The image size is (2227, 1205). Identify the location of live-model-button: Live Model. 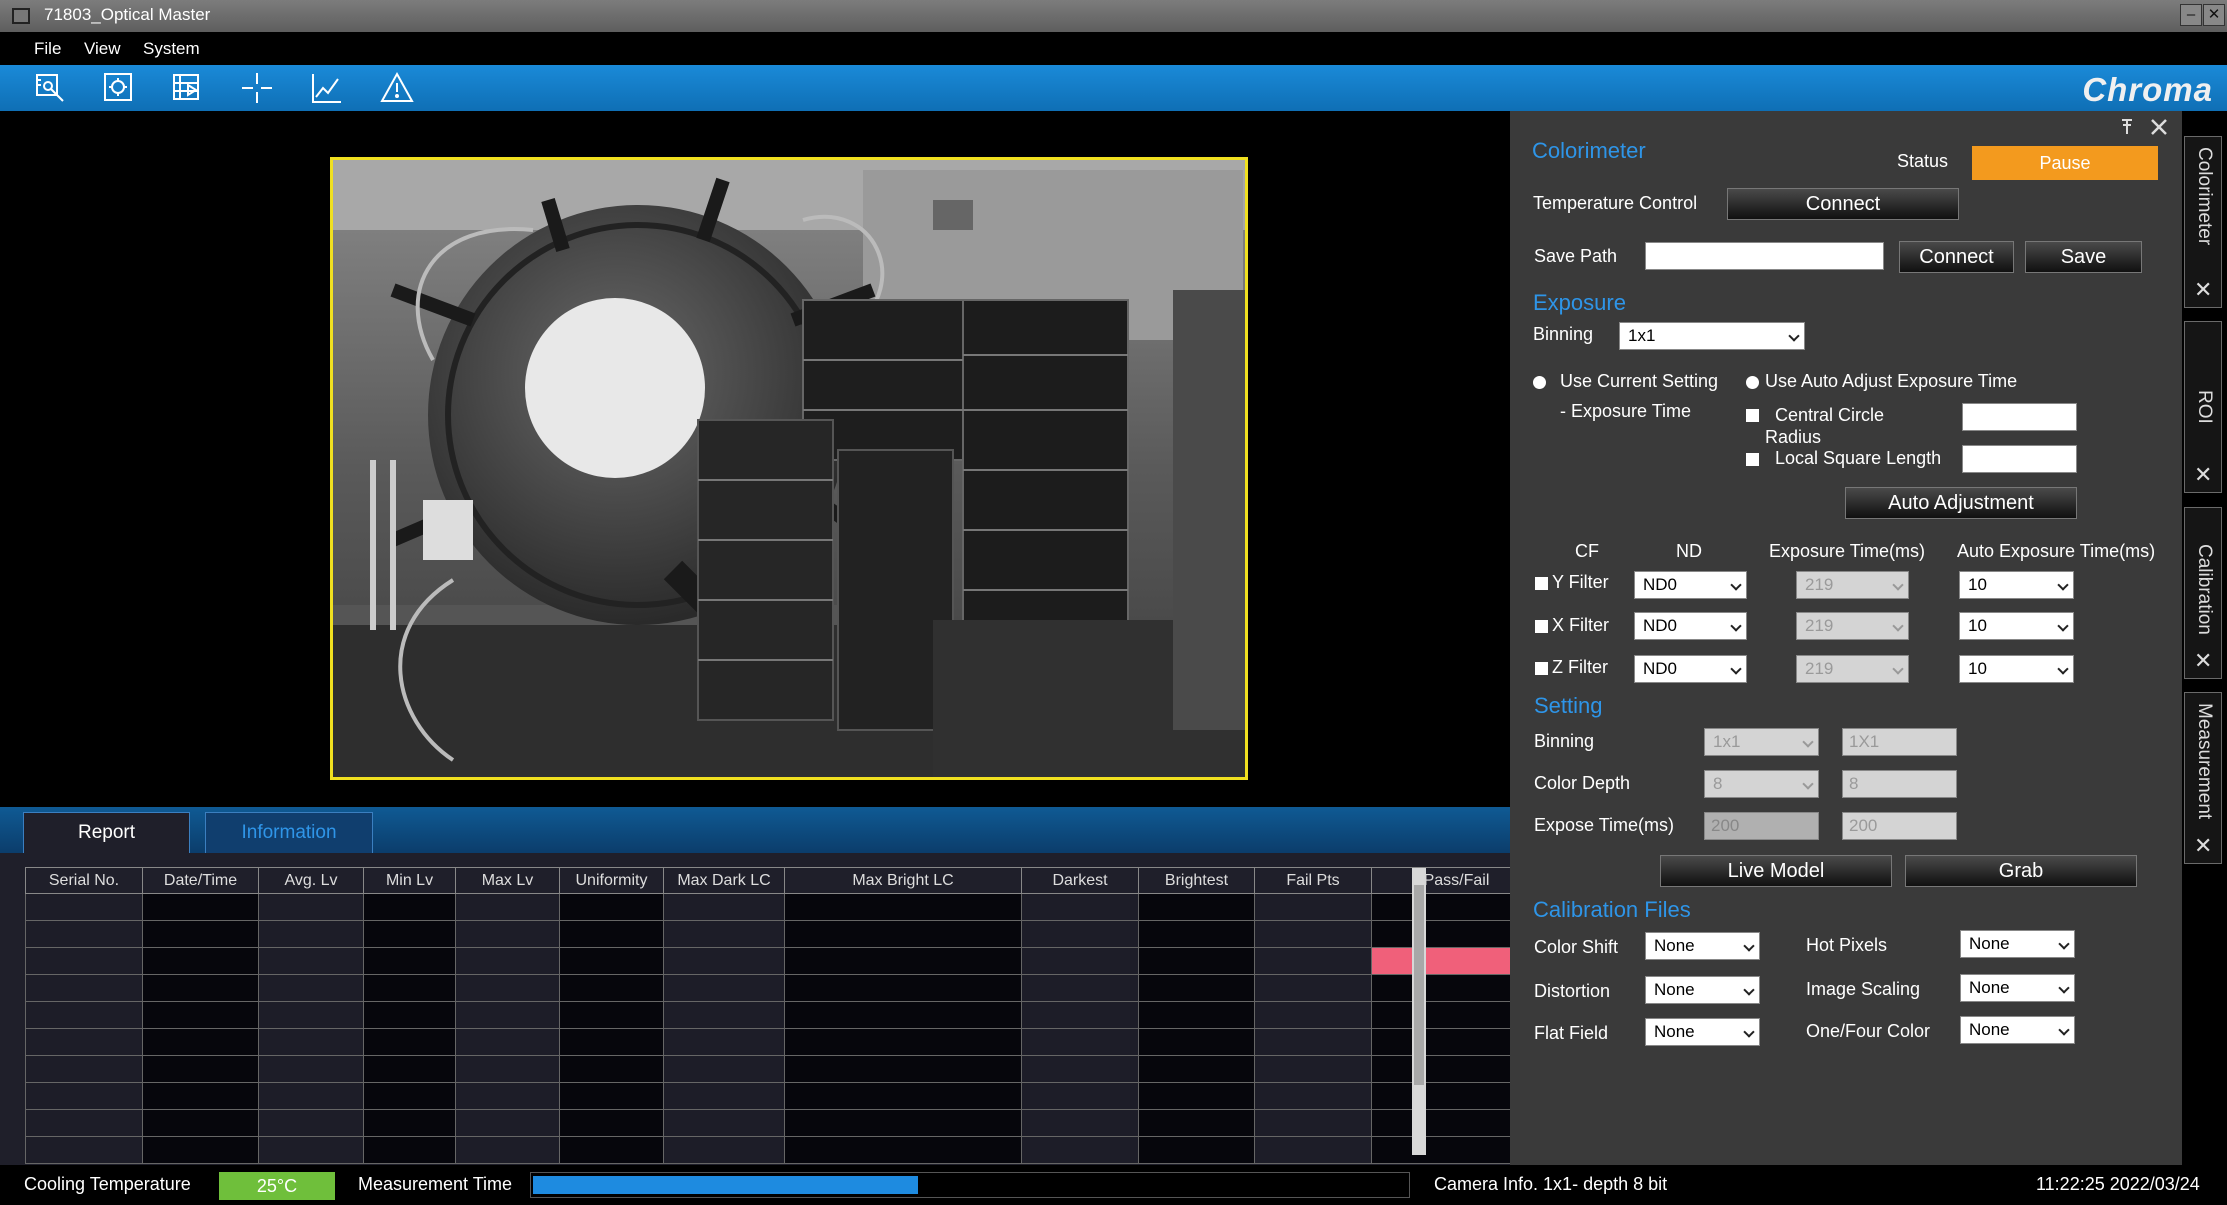
(1776, 871).